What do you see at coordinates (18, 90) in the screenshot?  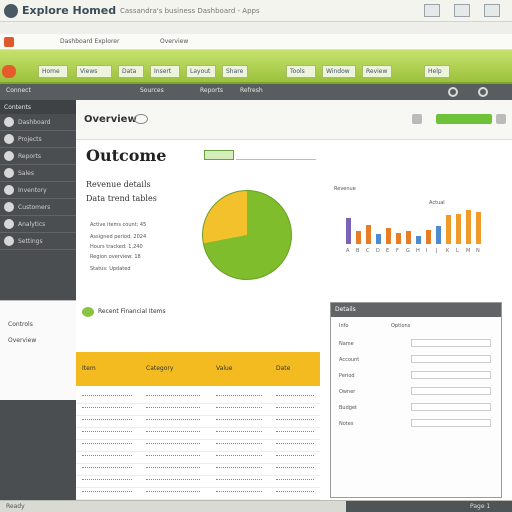 I see `tool-connect: Connect` at bounding box center [18, 90].